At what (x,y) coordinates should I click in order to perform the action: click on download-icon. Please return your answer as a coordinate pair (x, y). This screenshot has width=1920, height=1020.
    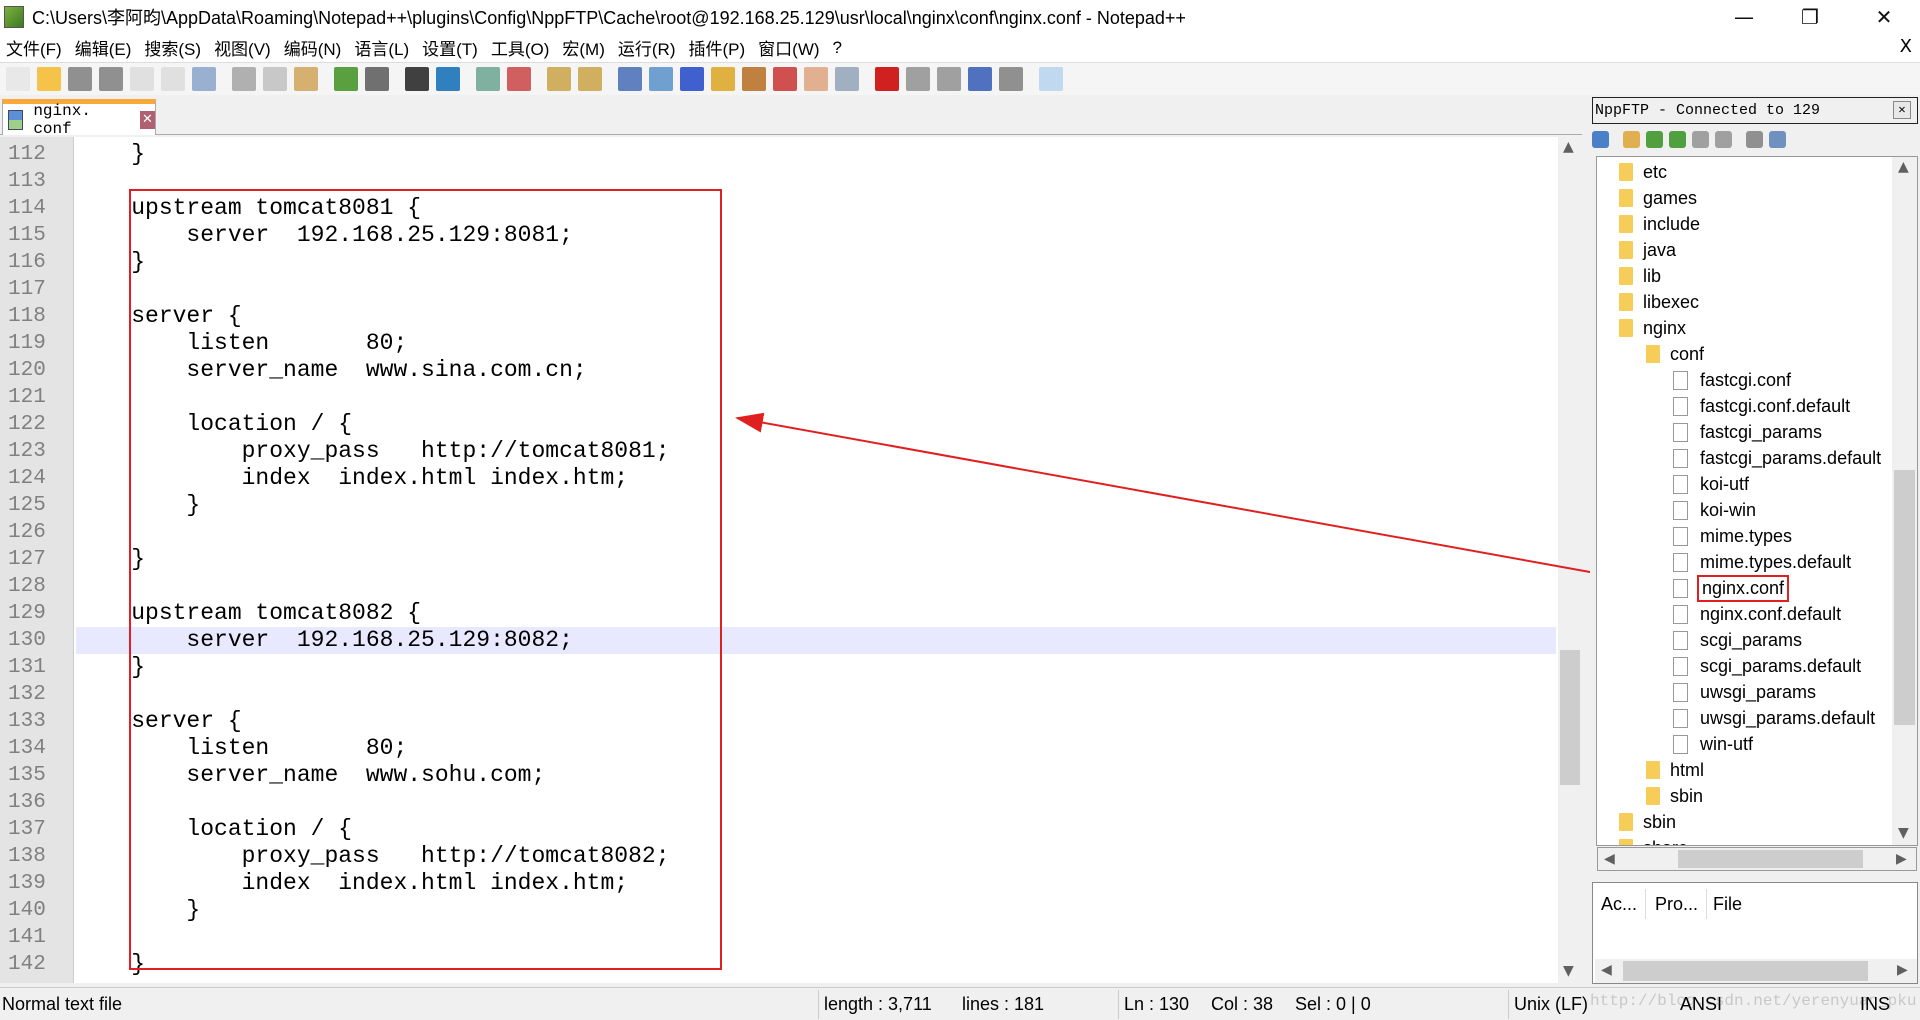
    Looking at the image, I should click on (1654, 139).